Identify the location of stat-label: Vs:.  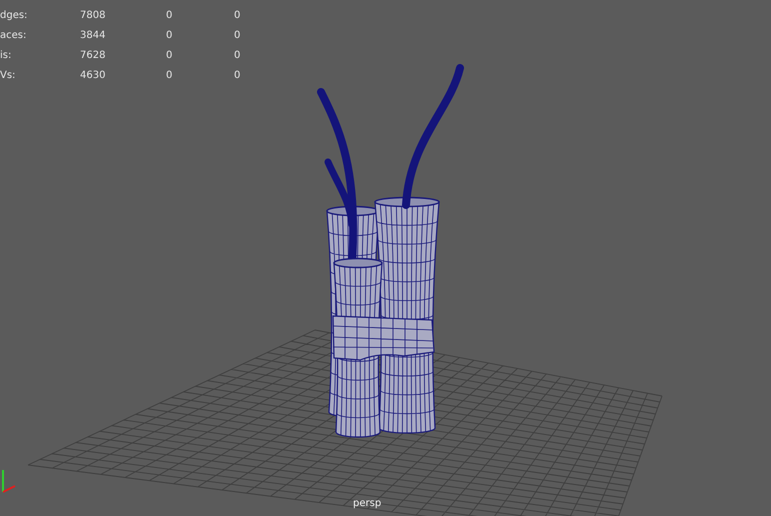
(8, 76).